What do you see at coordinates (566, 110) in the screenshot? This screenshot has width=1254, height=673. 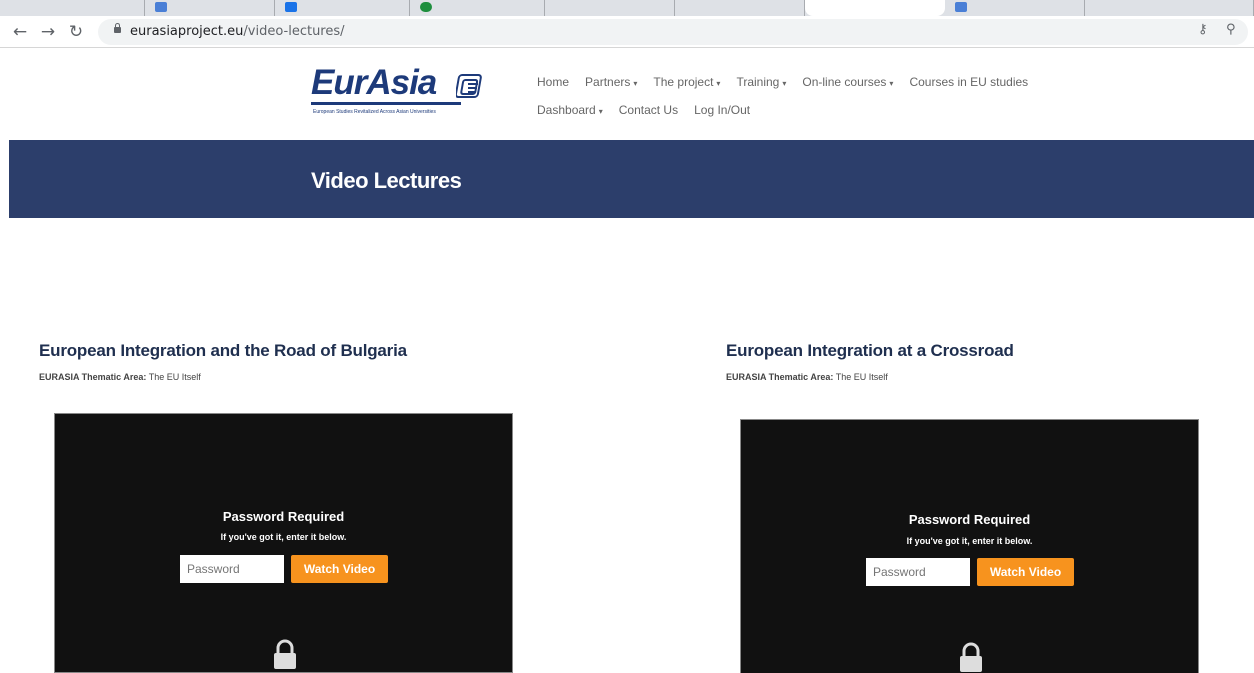 I see `menu-item-label: Dashboard` at bounding box center [566, 110].